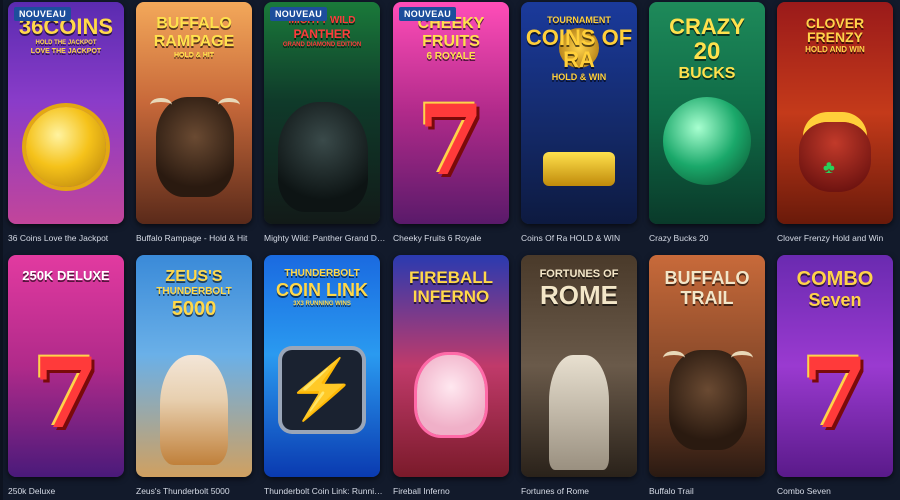 This screenshot has width=900, height=500. I want to click on game-tile: CRAZY 20 BUCKS, so click(707, 113).